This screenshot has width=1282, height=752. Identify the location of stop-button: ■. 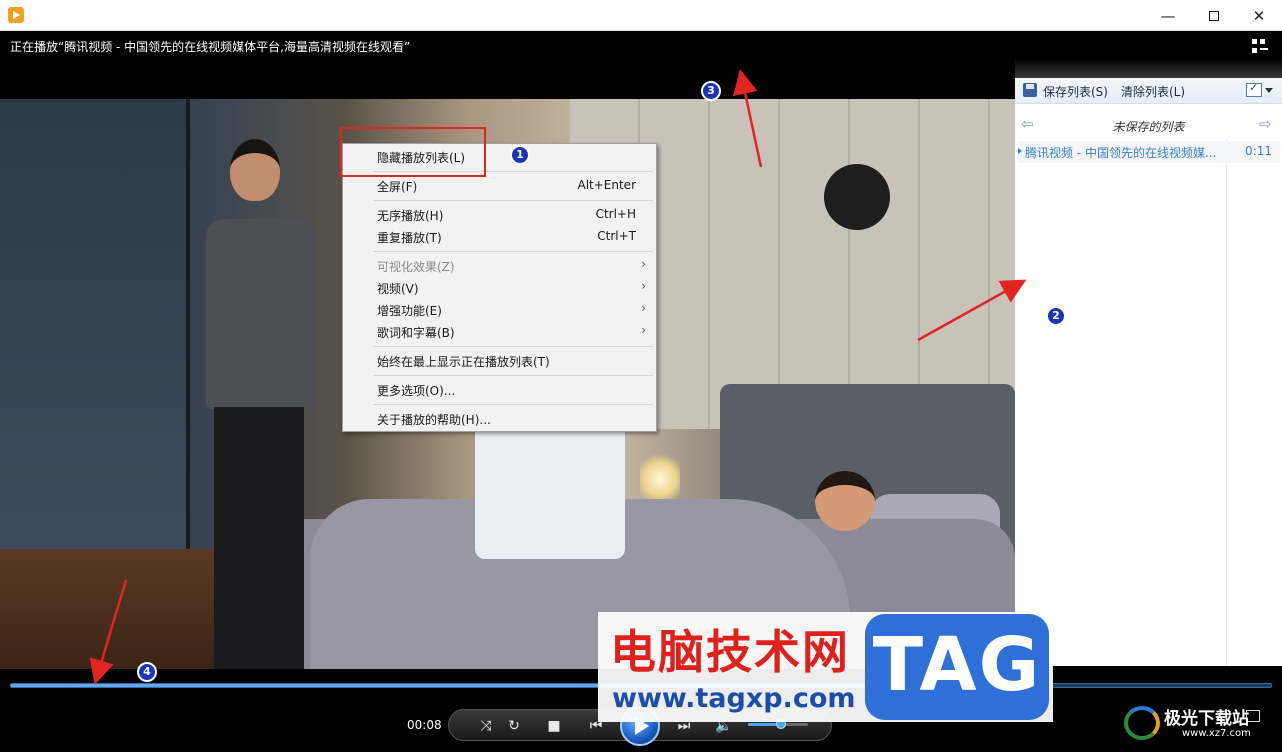
(554, 726).